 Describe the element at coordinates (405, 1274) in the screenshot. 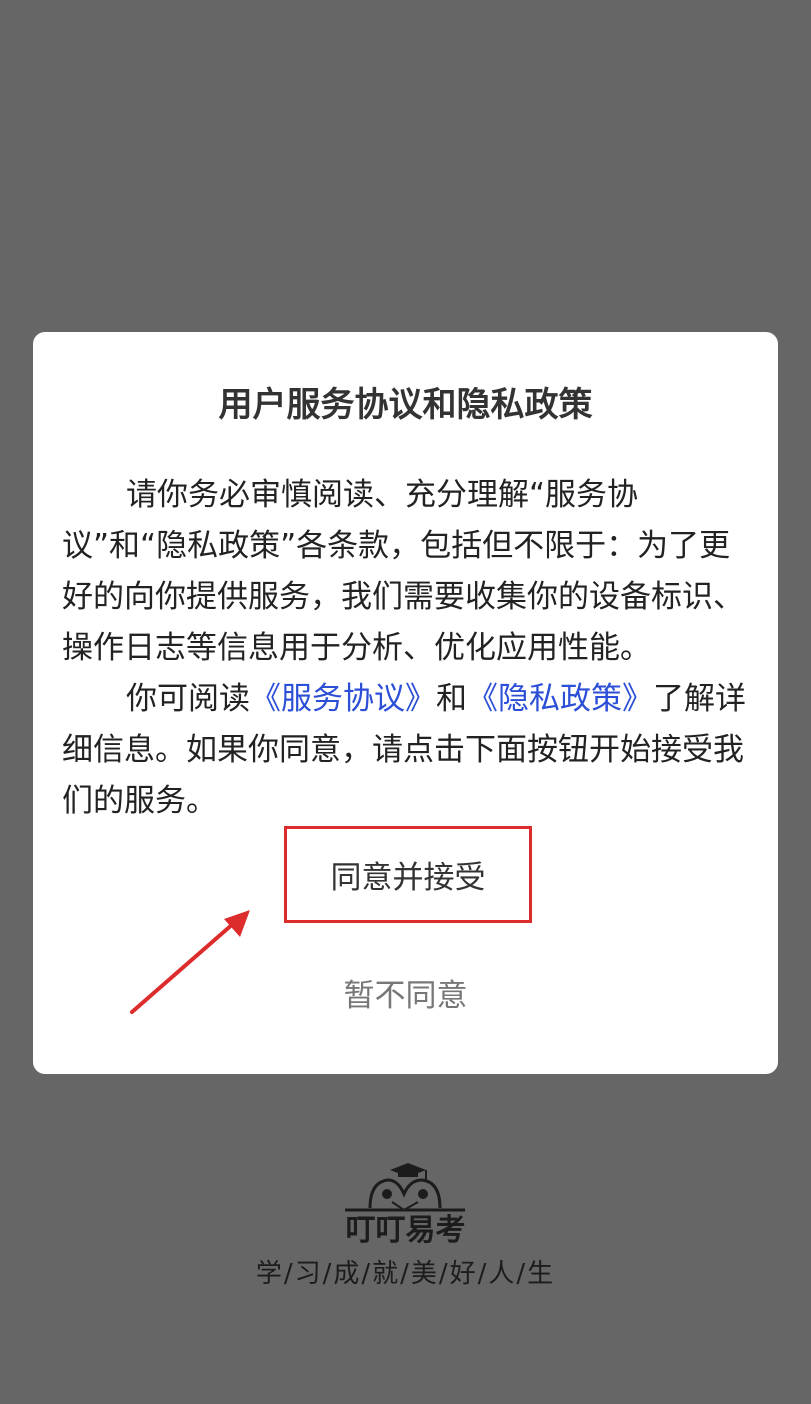

I see `brand-slogan: 学/习/成/就/美/好/人/生` at that location.